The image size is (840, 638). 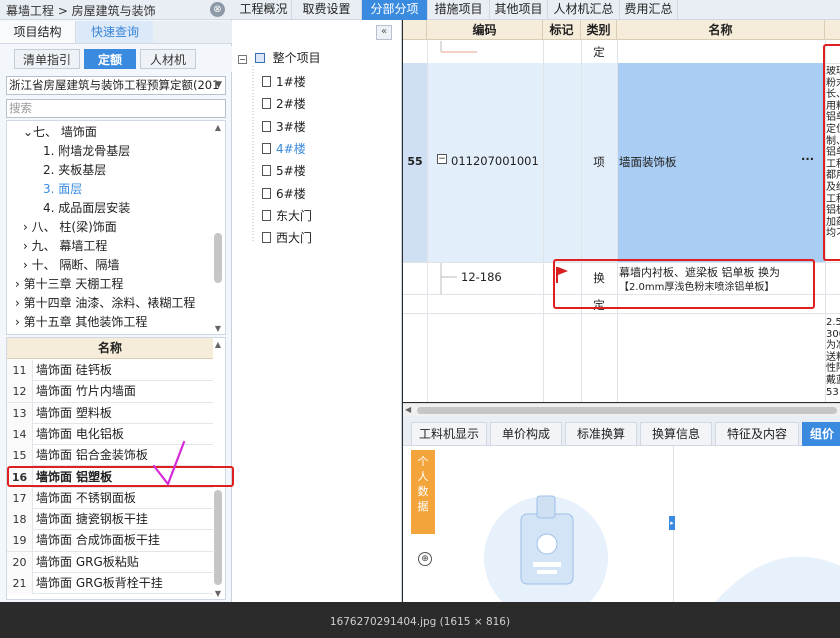 What do you see at coordinates (20, 583) in the screenshot?
I see `list-item-number: 21` at bounding box center [20, 583].